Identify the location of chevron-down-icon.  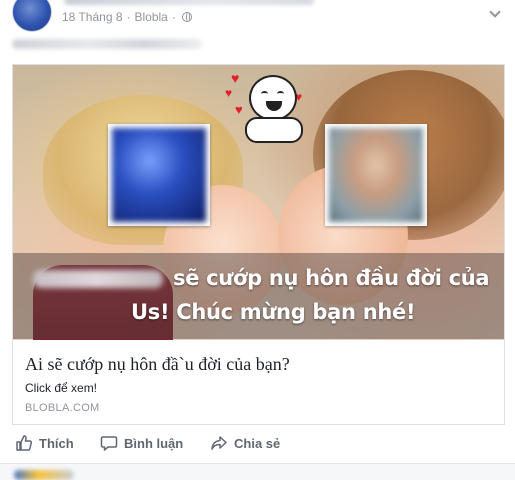
(495, 12).